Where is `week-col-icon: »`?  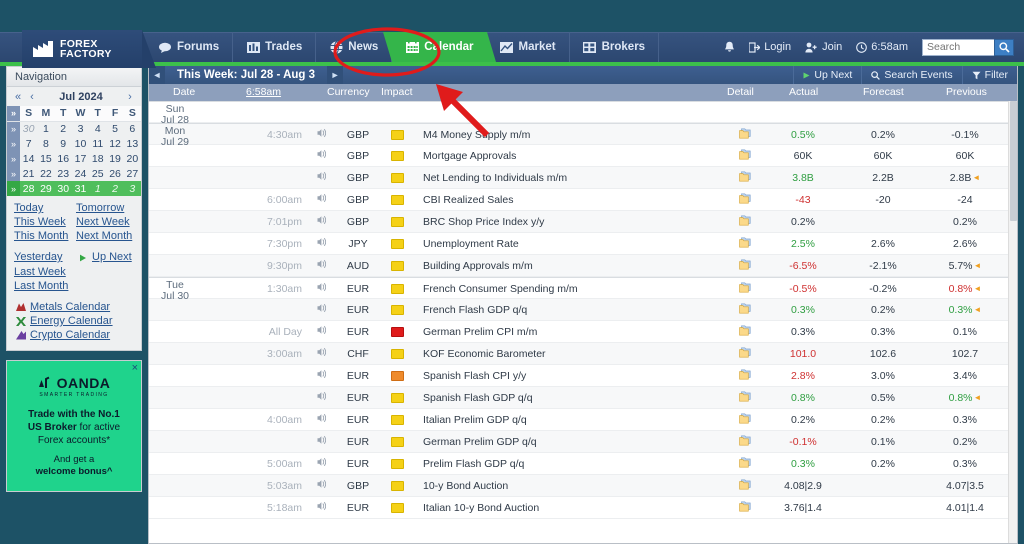 week-col-icon: » is located at coordinates (13, 114).